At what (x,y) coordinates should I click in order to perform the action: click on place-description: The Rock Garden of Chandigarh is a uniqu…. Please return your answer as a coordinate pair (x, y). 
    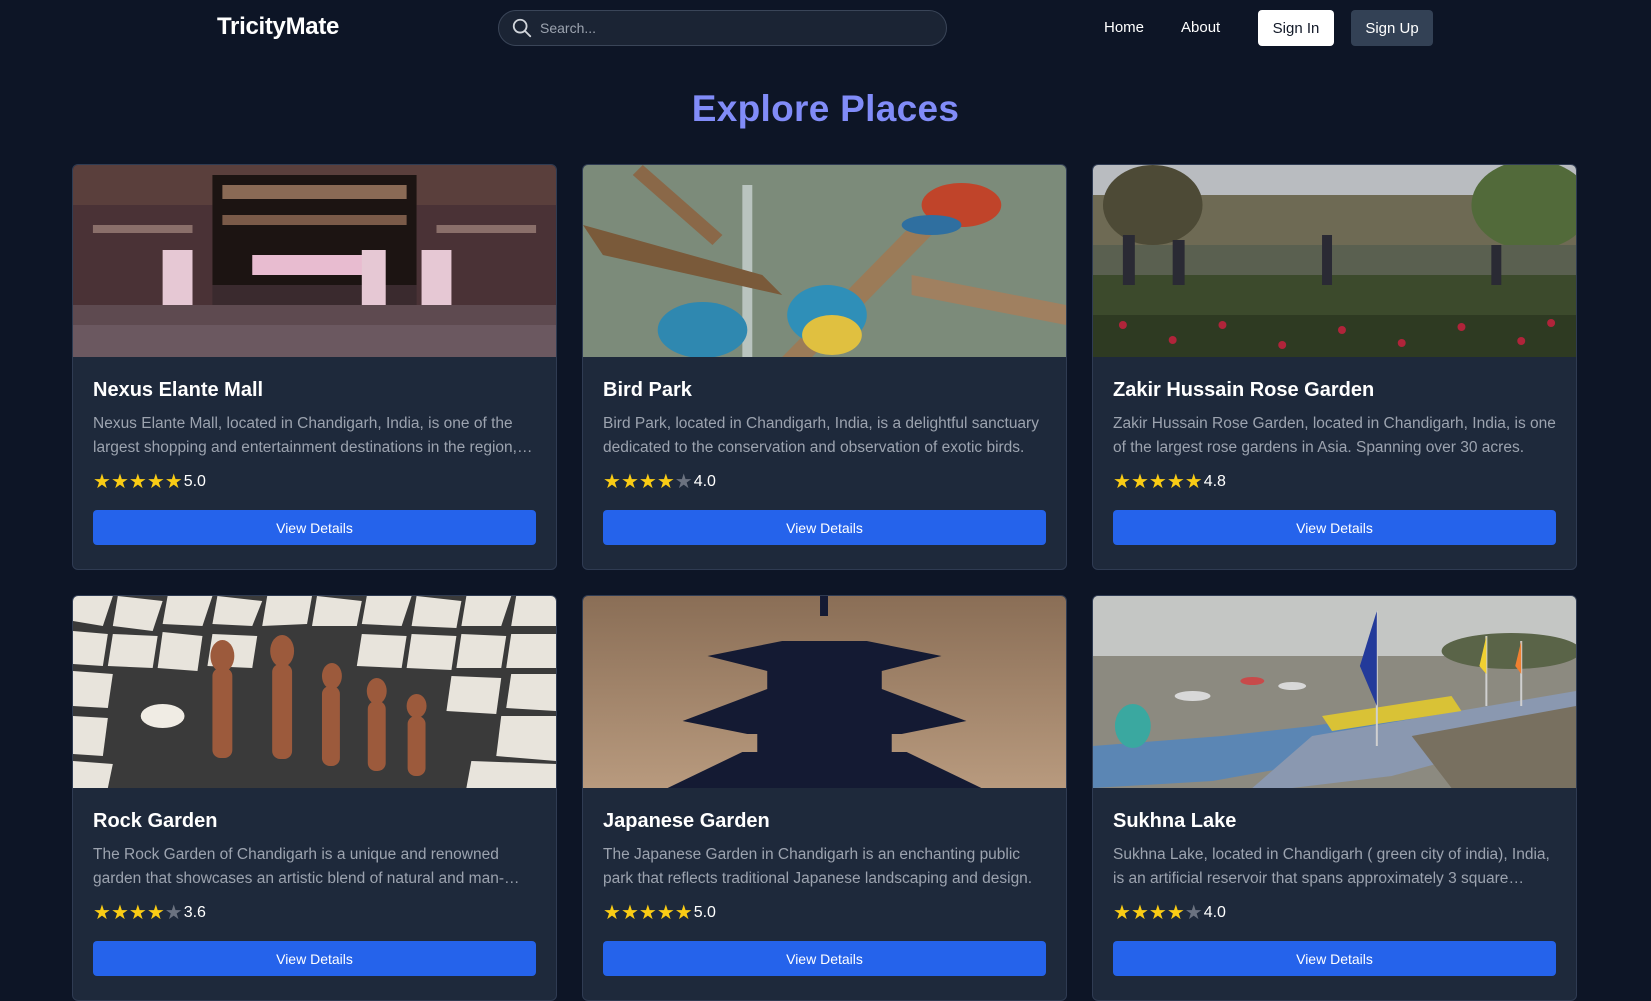
    Looking at the image, I should click on (298, 866).